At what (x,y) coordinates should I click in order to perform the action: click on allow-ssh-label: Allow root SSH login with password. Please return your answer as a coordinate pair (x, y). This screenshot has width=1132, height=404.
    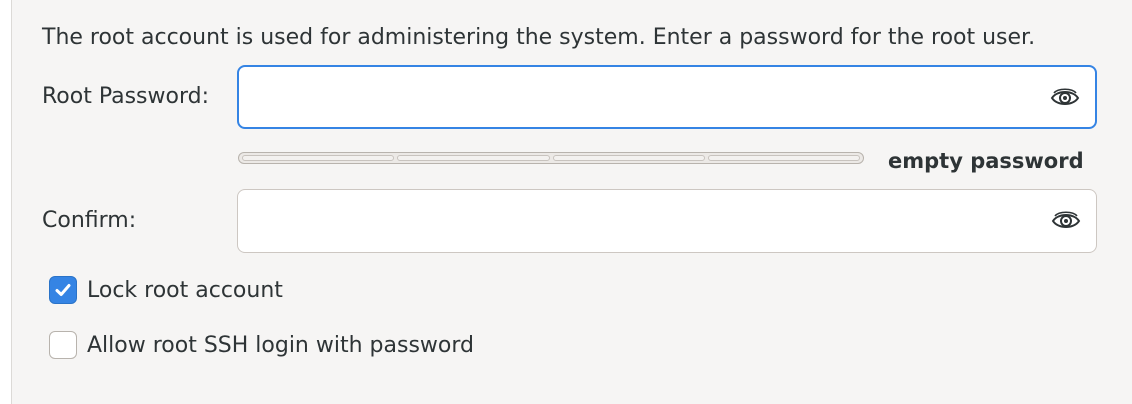
    Looking at the image, I should click on (280, 345).